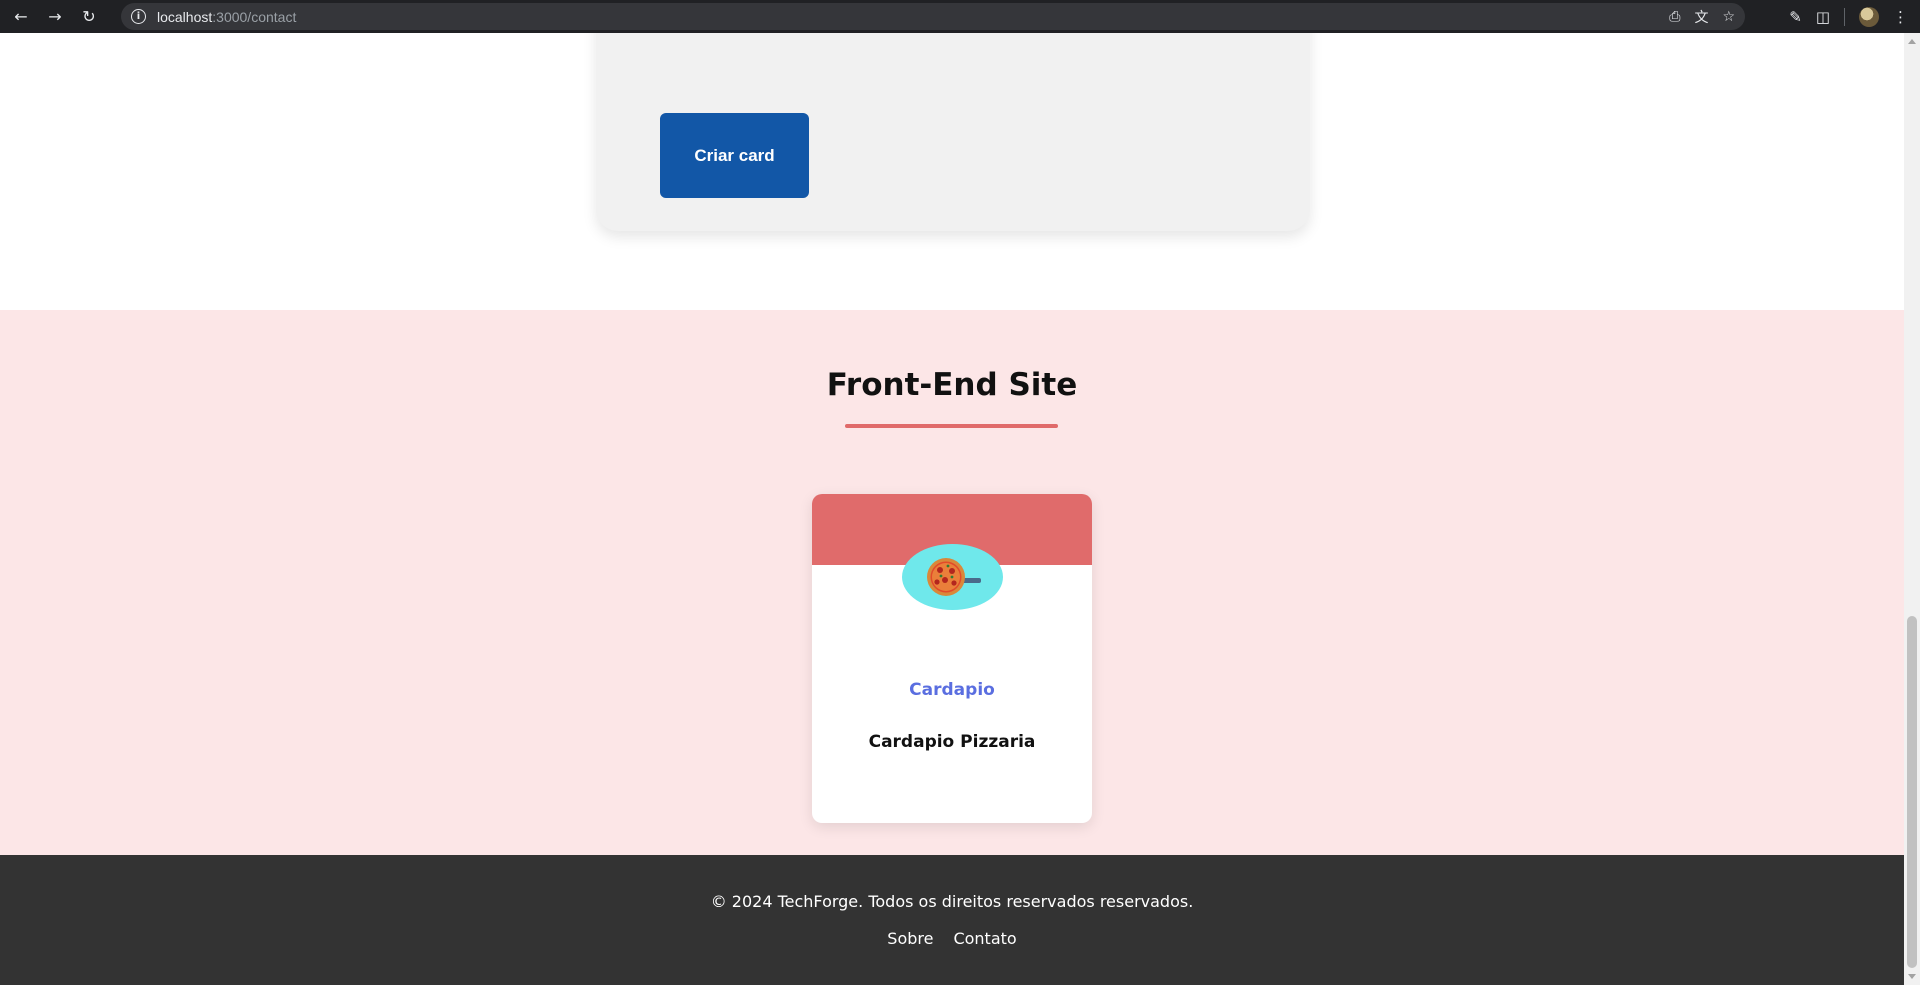 The height and width of the screenshot is (985, 1920). Describe the element at coordinates (984, 938) in the screenshot. I see `footer-link-contato: Contato` at that location.